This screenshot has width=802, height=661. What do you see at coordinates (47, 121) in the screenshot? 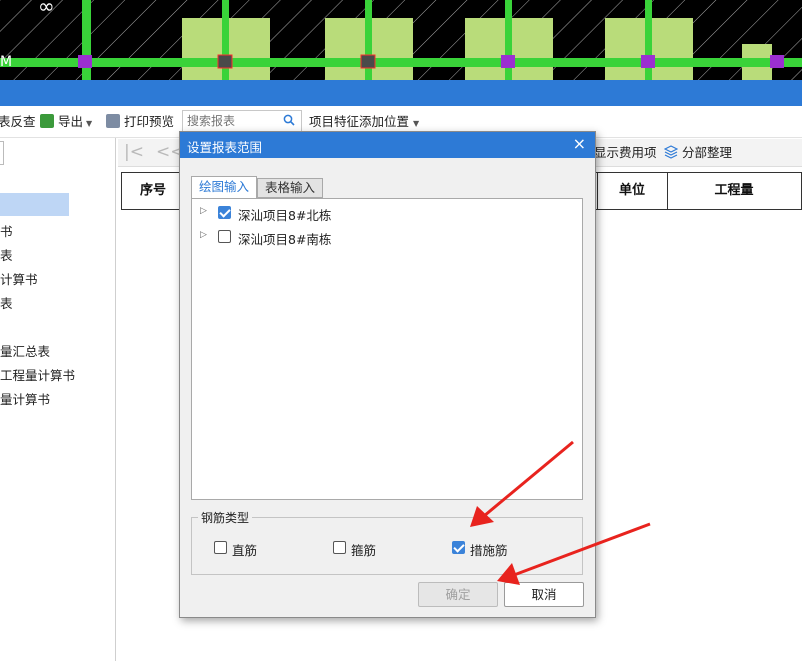
I see `export-icon` at bounding box center [47, 121].